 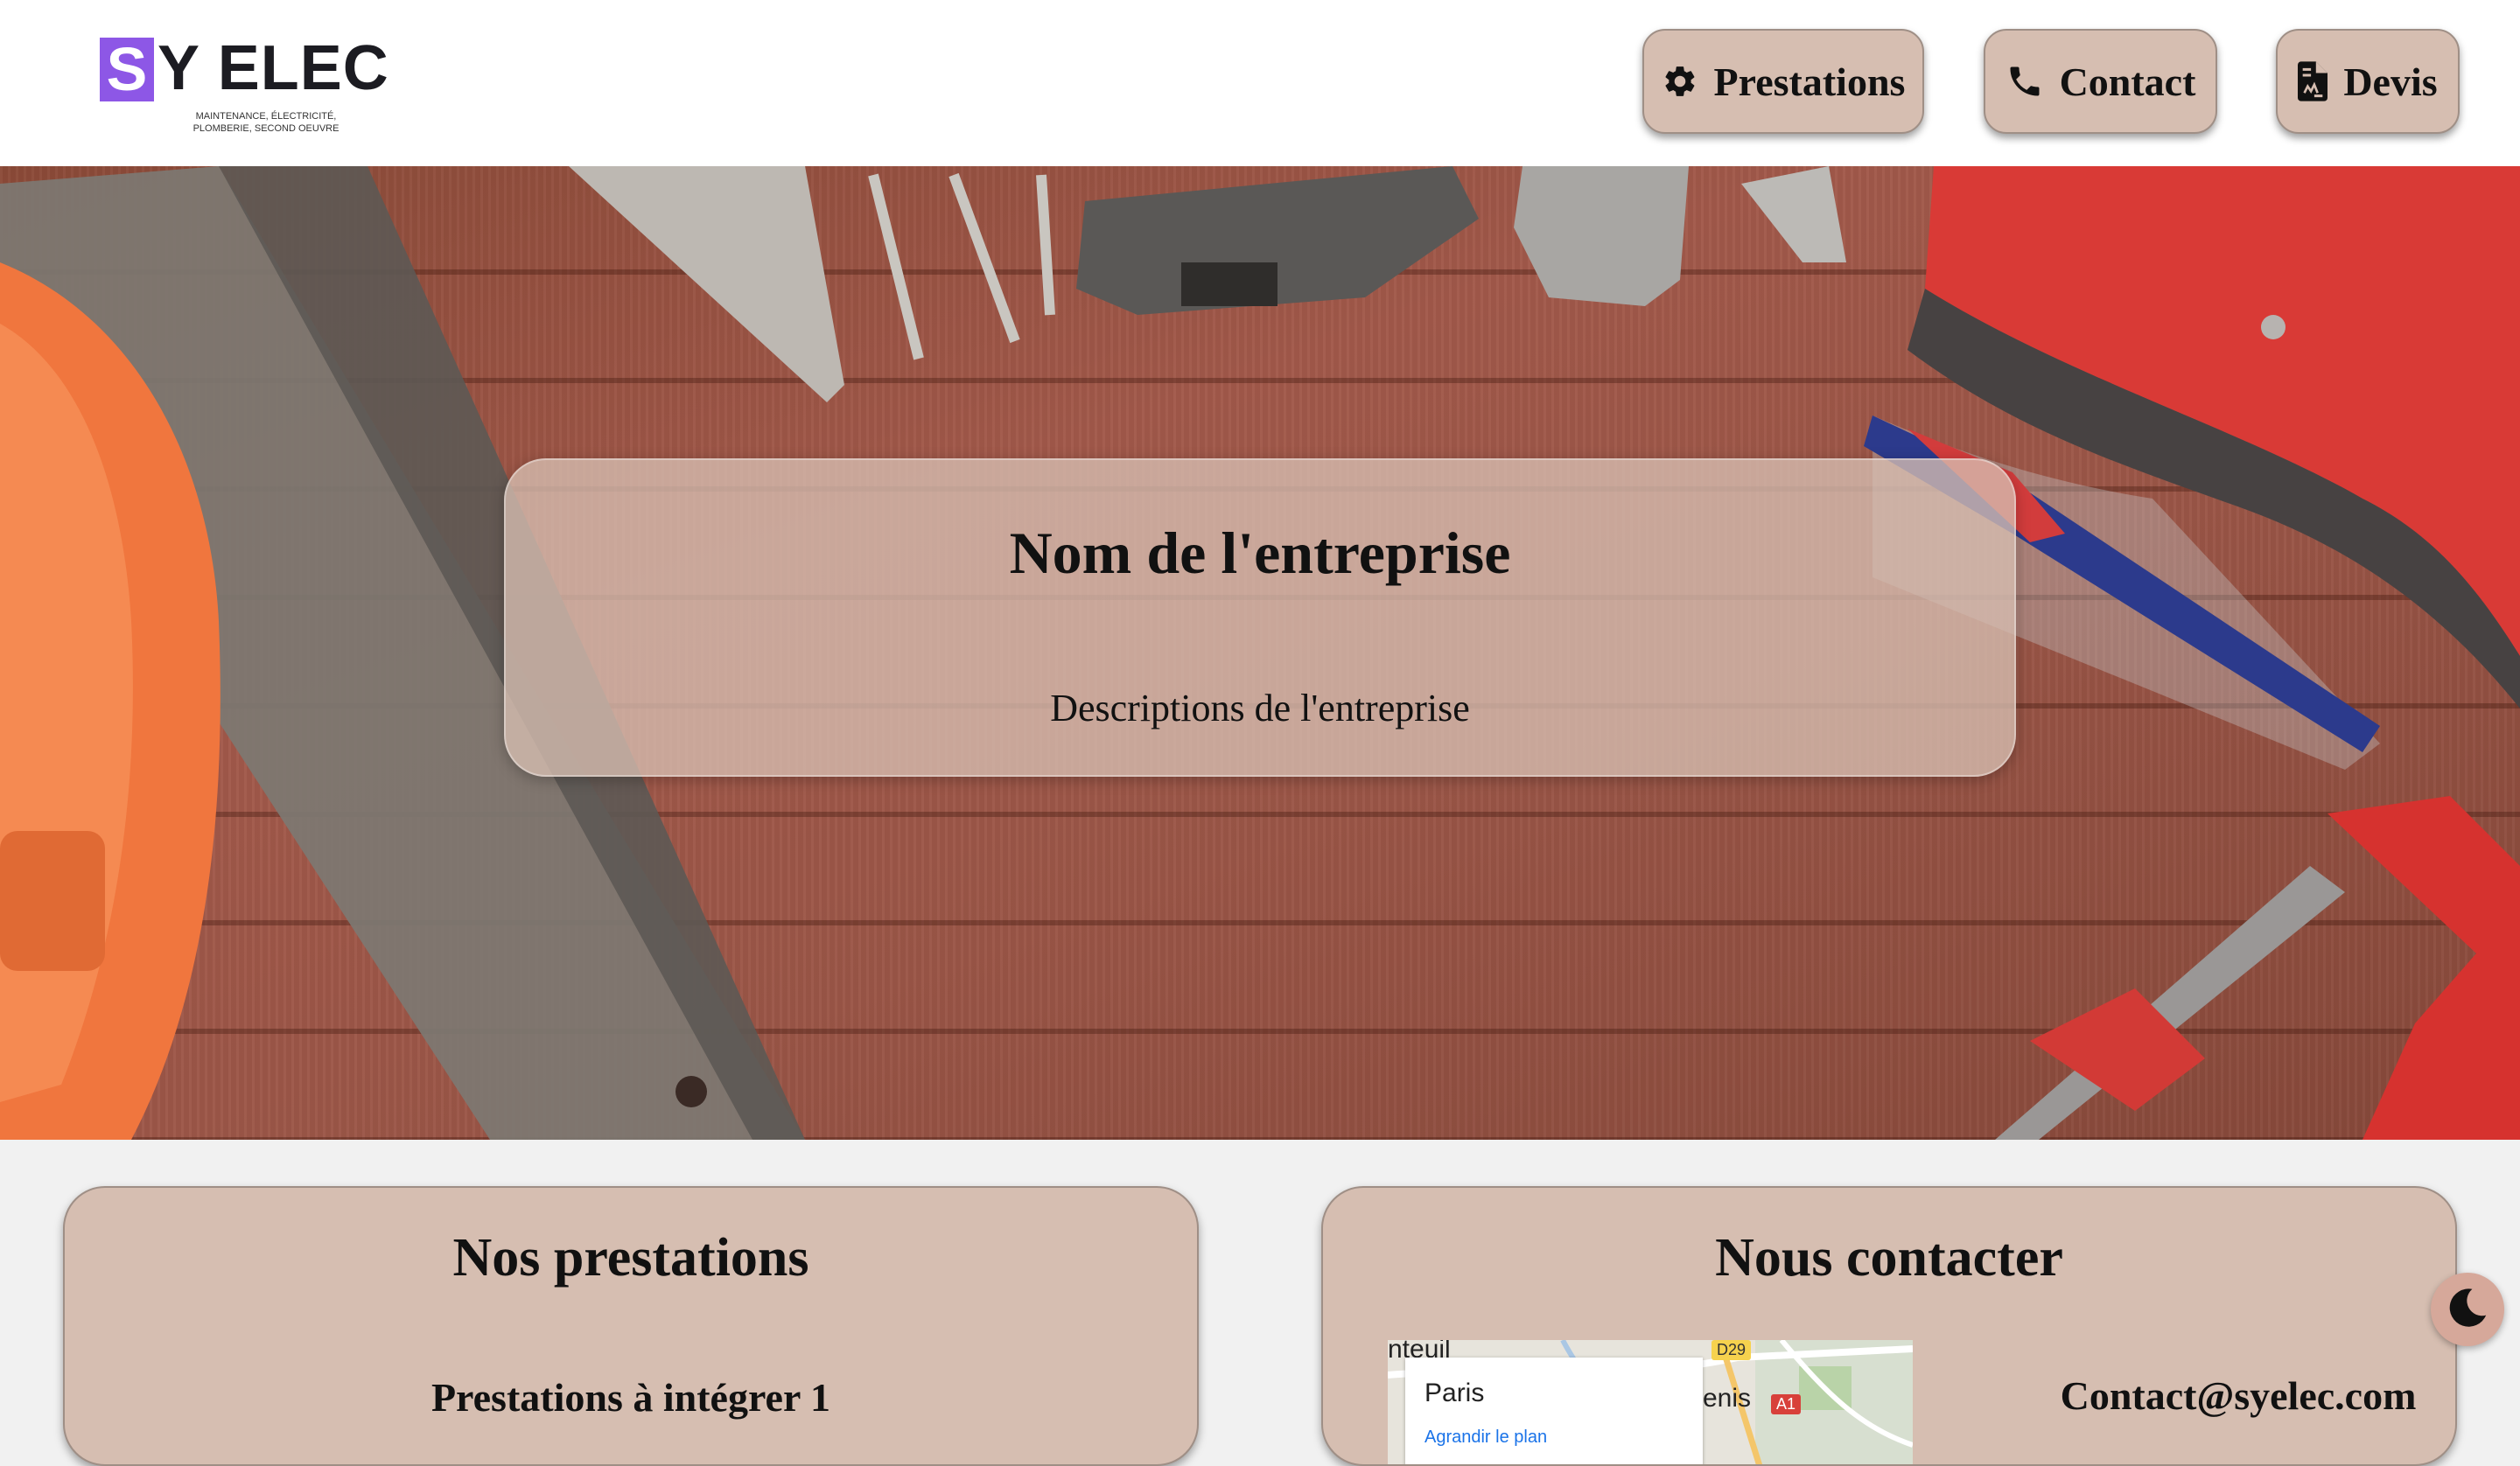 What do you see at coordinates (273, 68) in the screenshot?
I see `logo-wordmark: Y ELEC` at bounding box center [273, 68].